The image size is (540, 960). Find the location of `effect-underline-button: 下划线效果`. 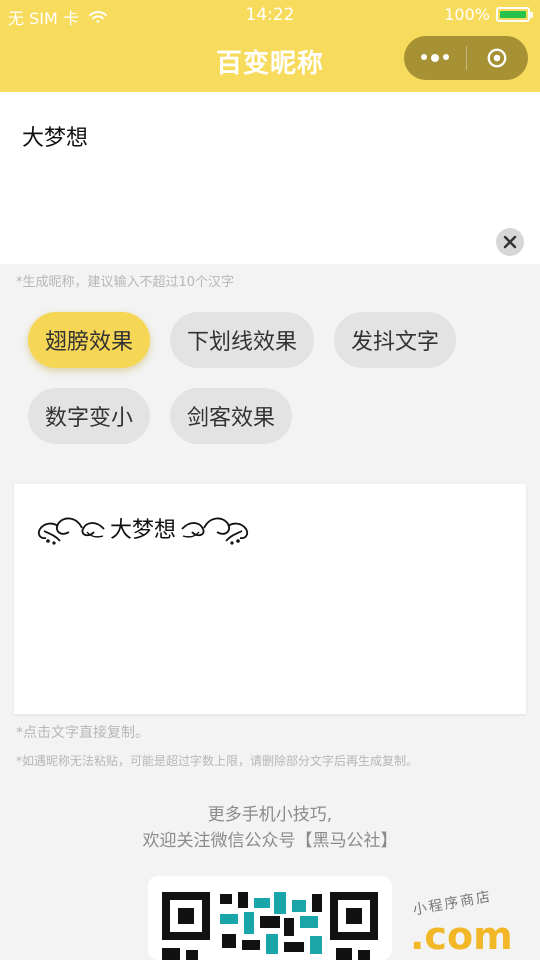

effect-underline-button: 下划线效果 is located at coordinates (242, 340).